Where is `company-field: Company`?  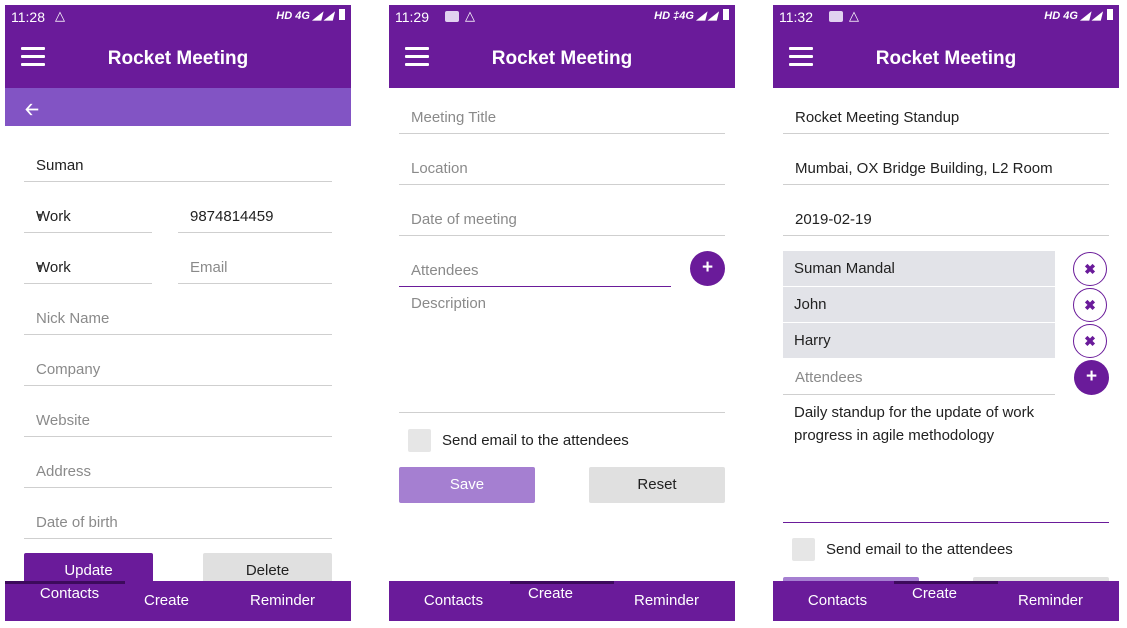
company-field: Company is located at coordinates (178, 366).